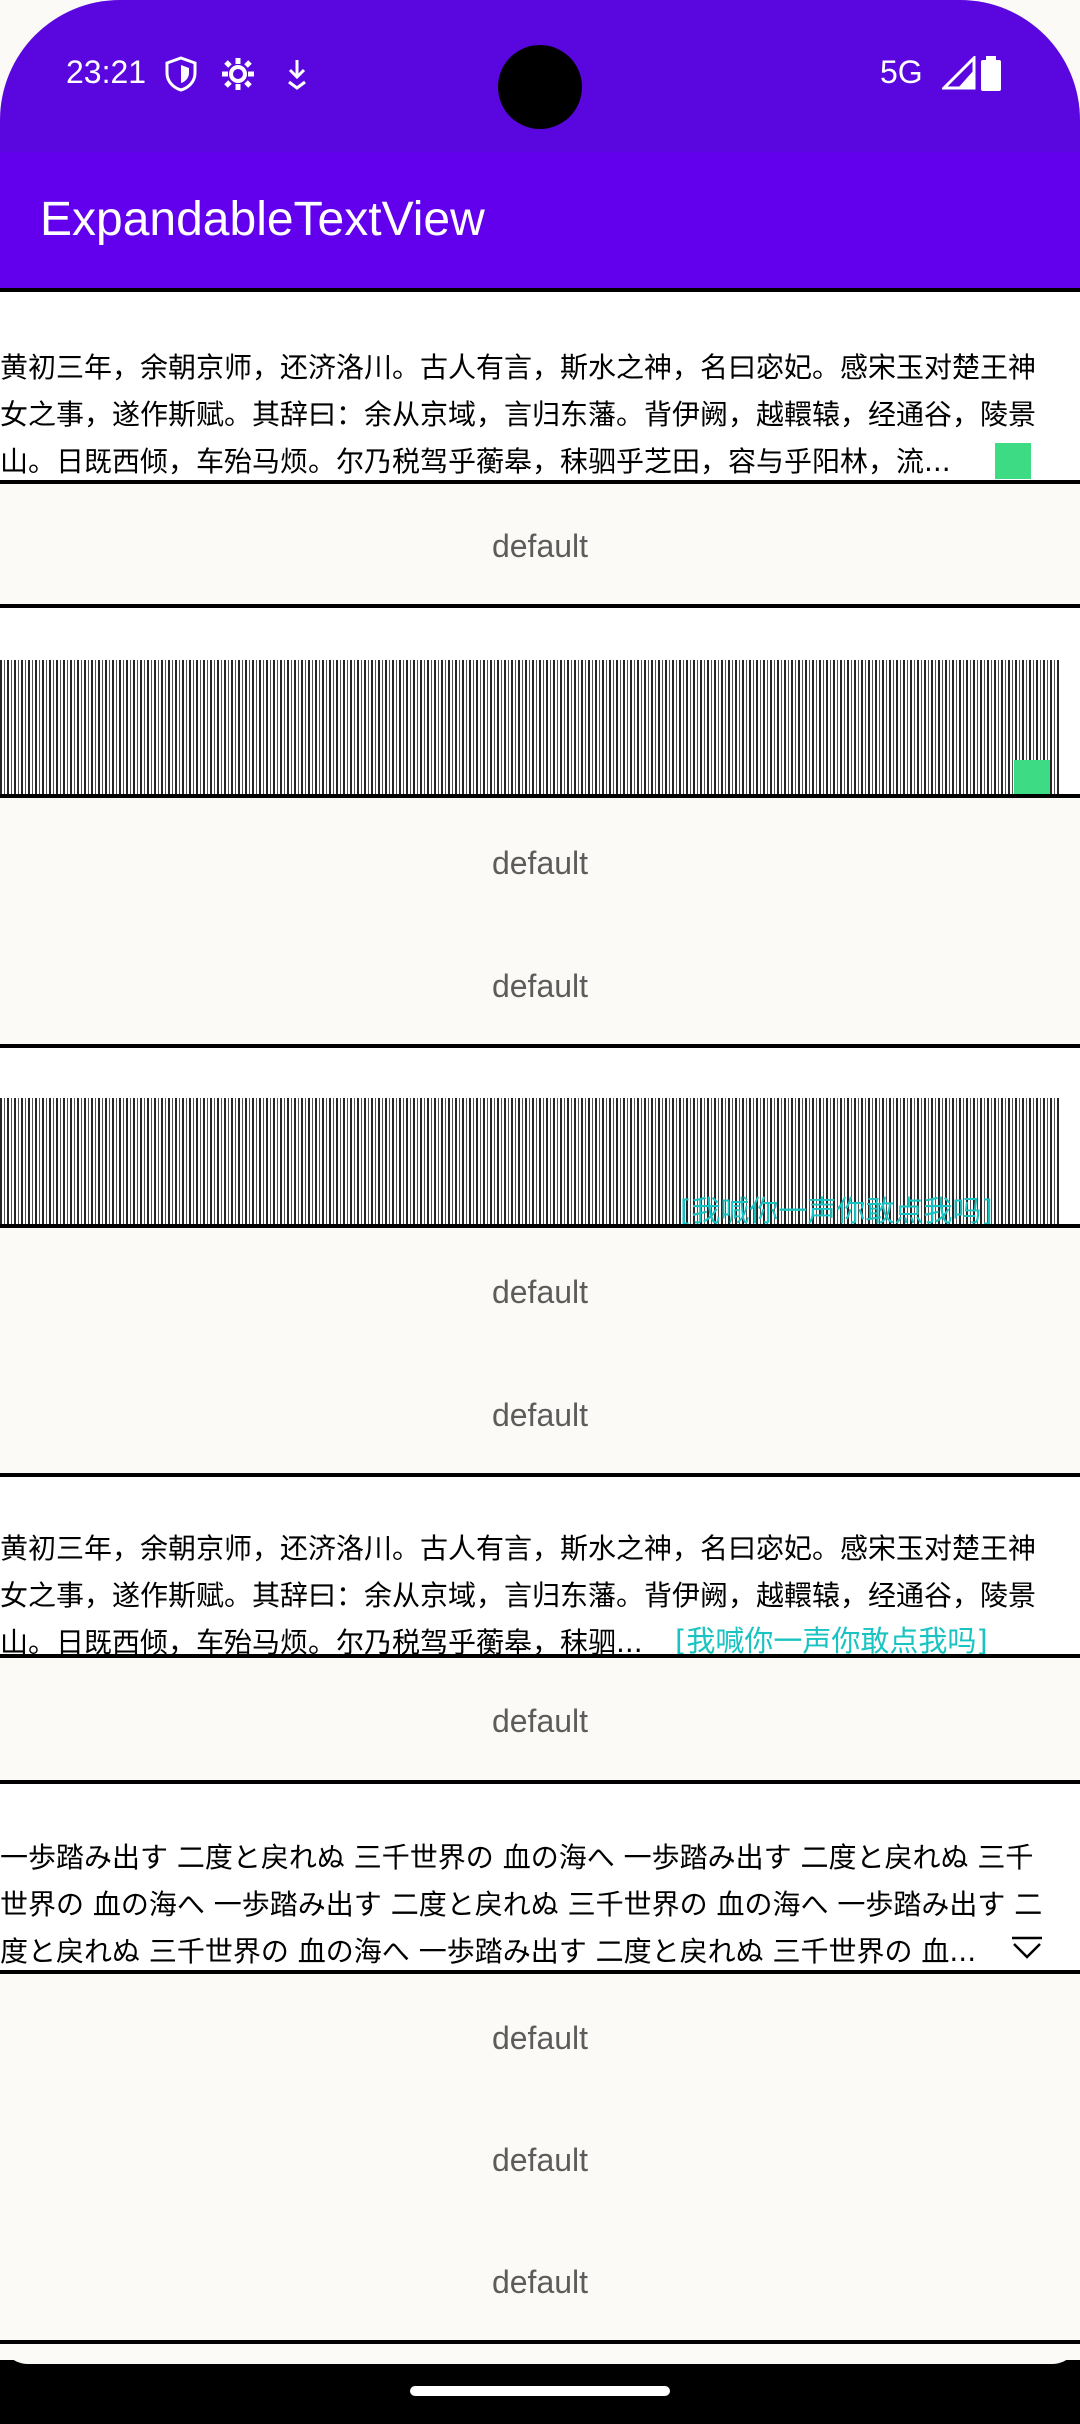 The image size is (1080, 2424). Describe the element at coordinates (901, 72) in the screenshot. I see `network-type: 5G` at that location.